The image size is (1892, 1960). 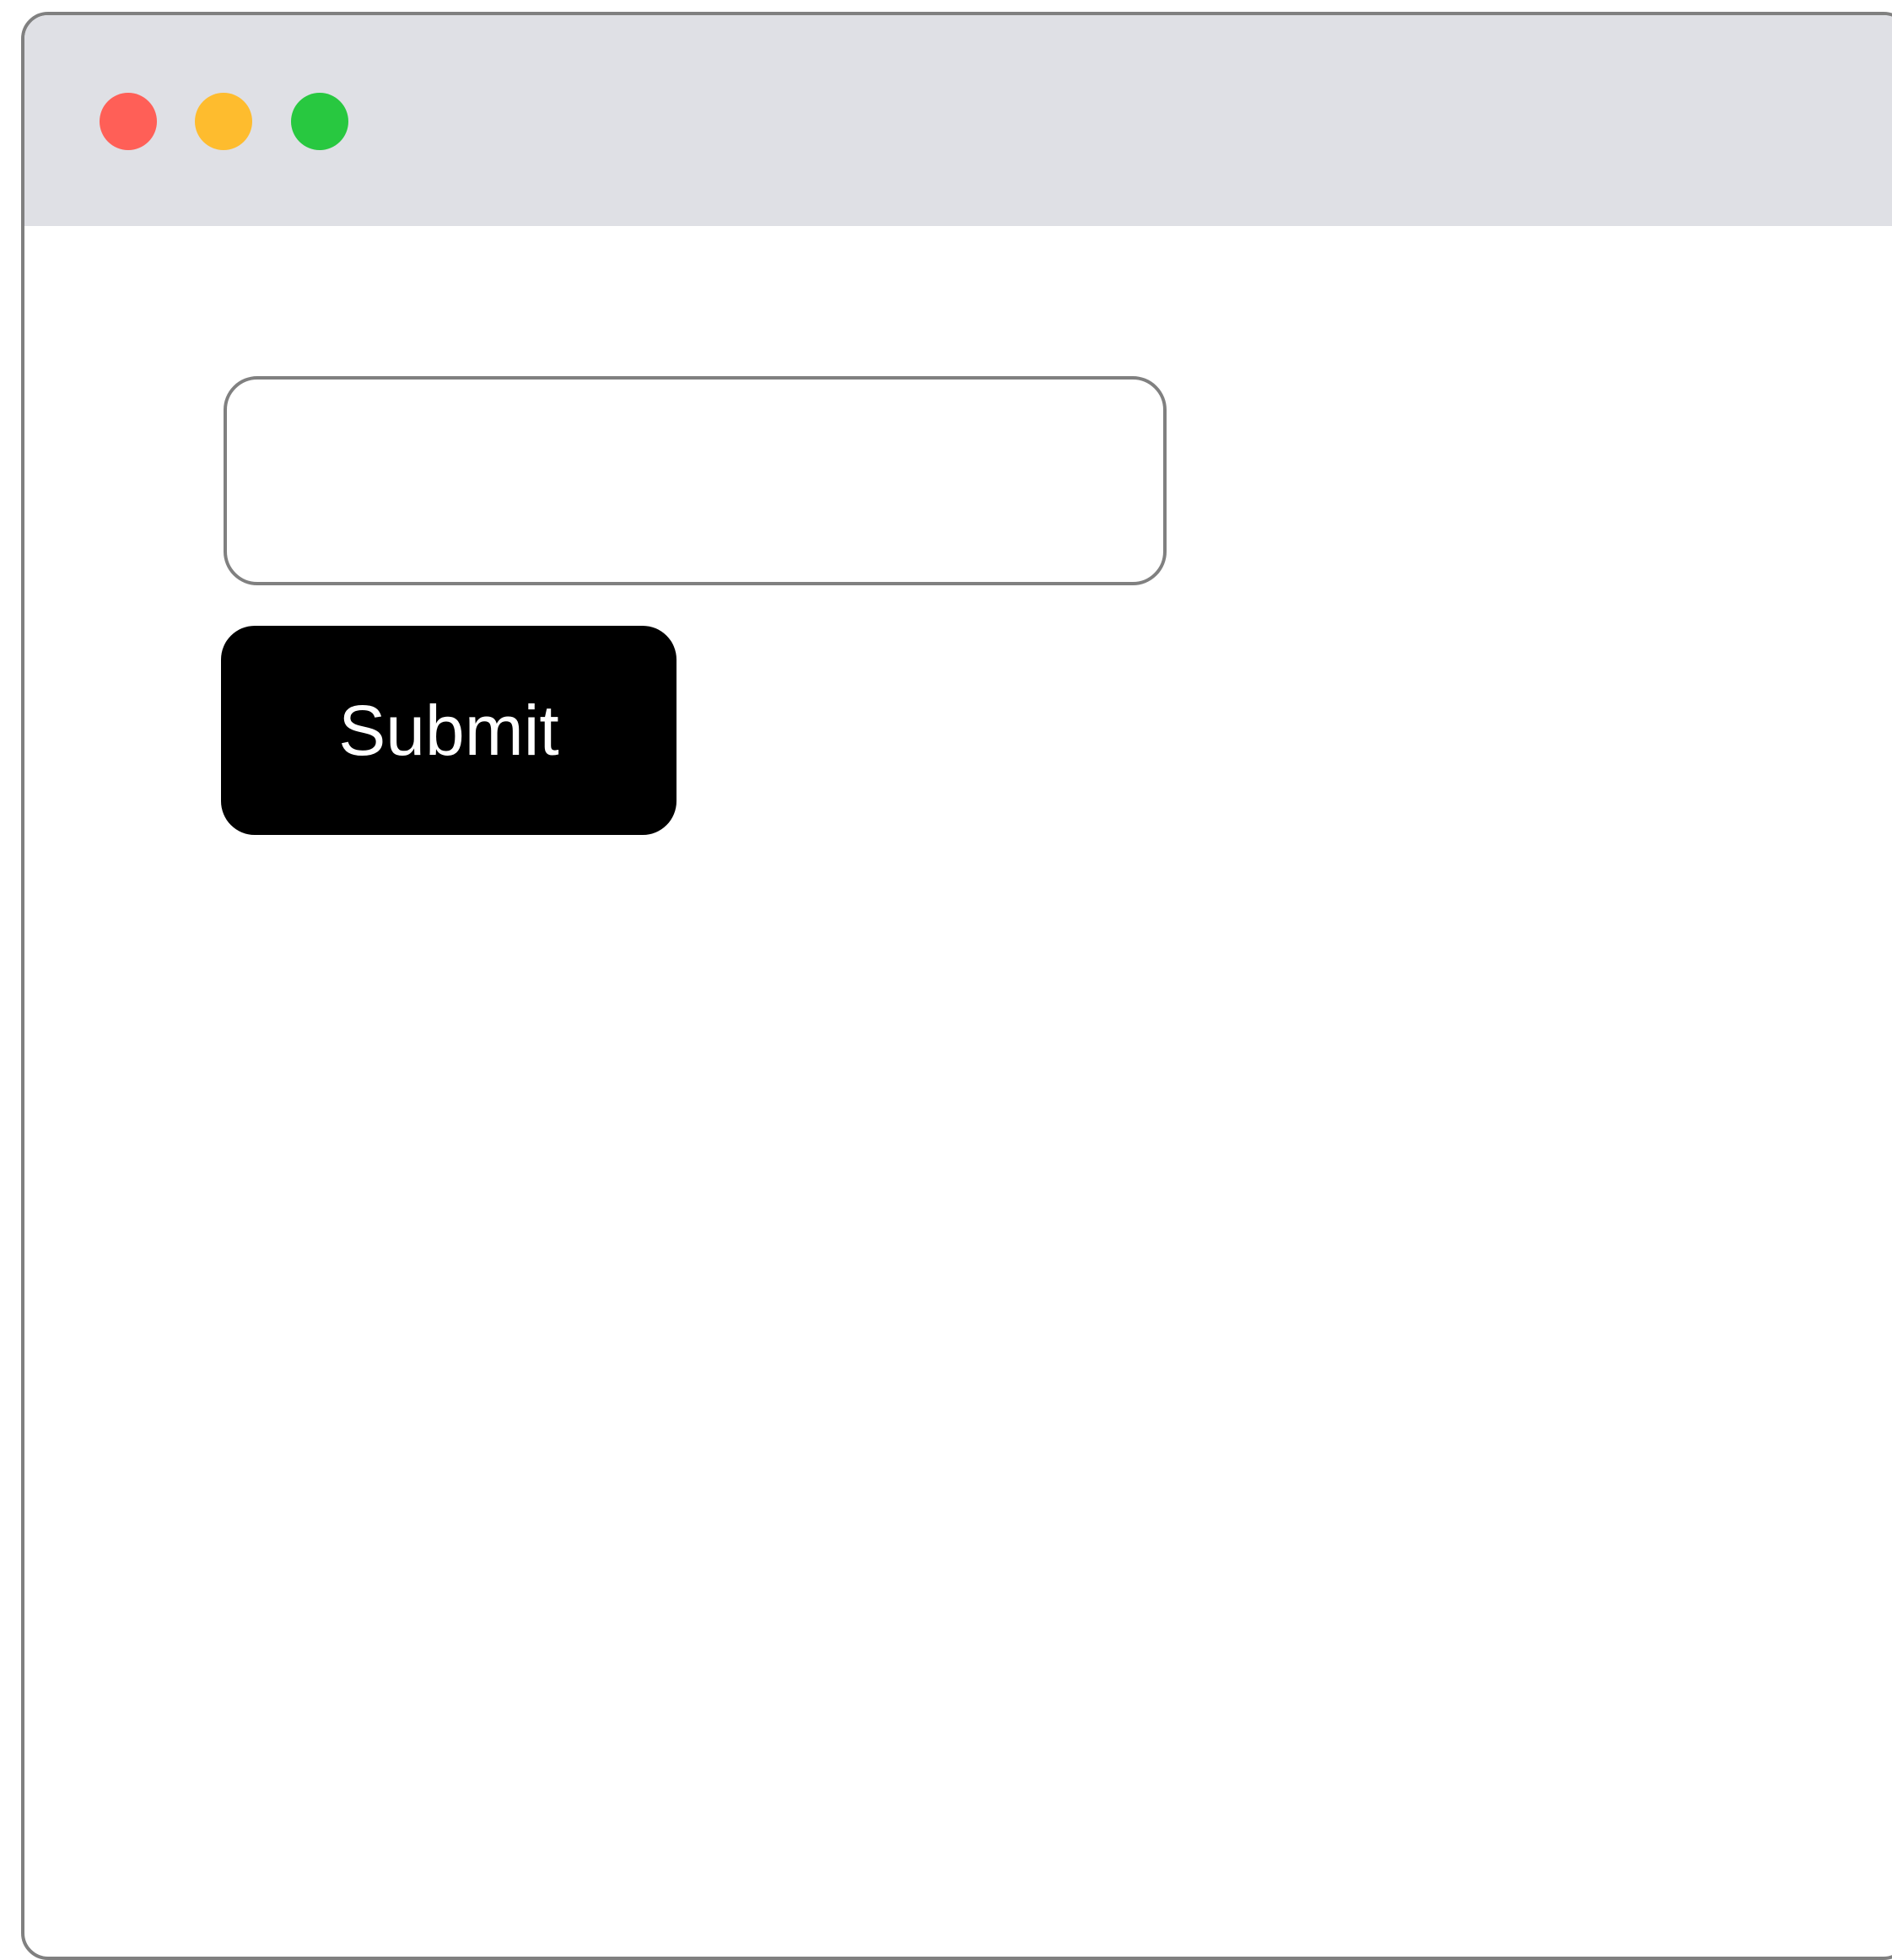 What do you see at coordinates (128, 122) in the screenshot?
I see `close-traffic-light-icon` at bounding box center [128, 122].